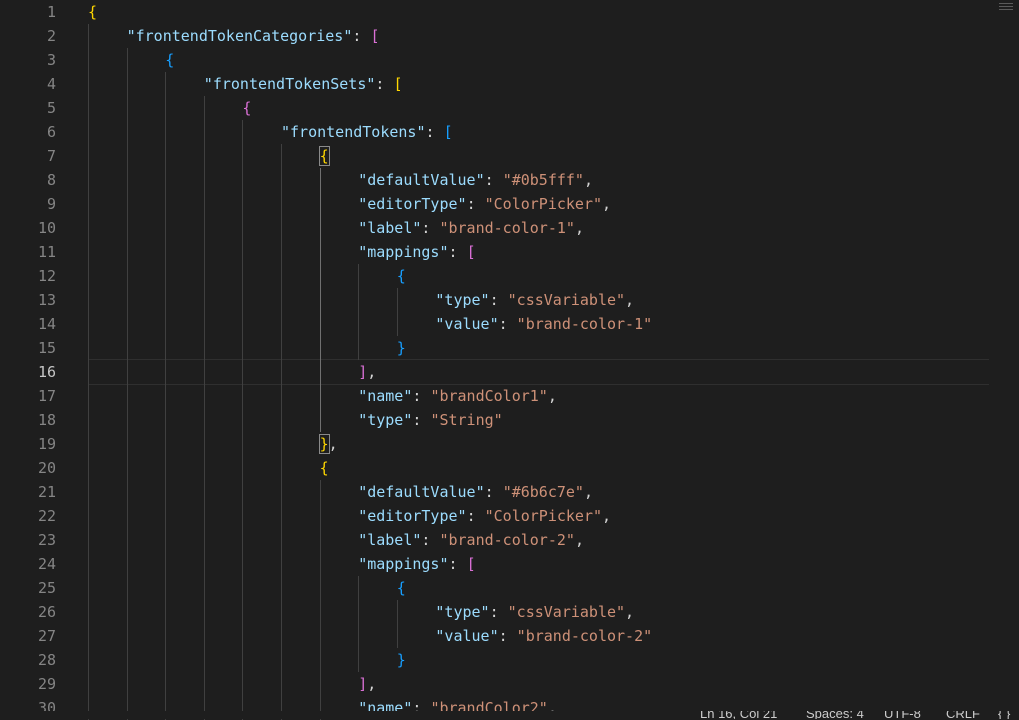  What do you see at coordinates (543, 516) in the screenshot?
I see `json-string: "ColorPicker"` at bounding box center [543, 516].